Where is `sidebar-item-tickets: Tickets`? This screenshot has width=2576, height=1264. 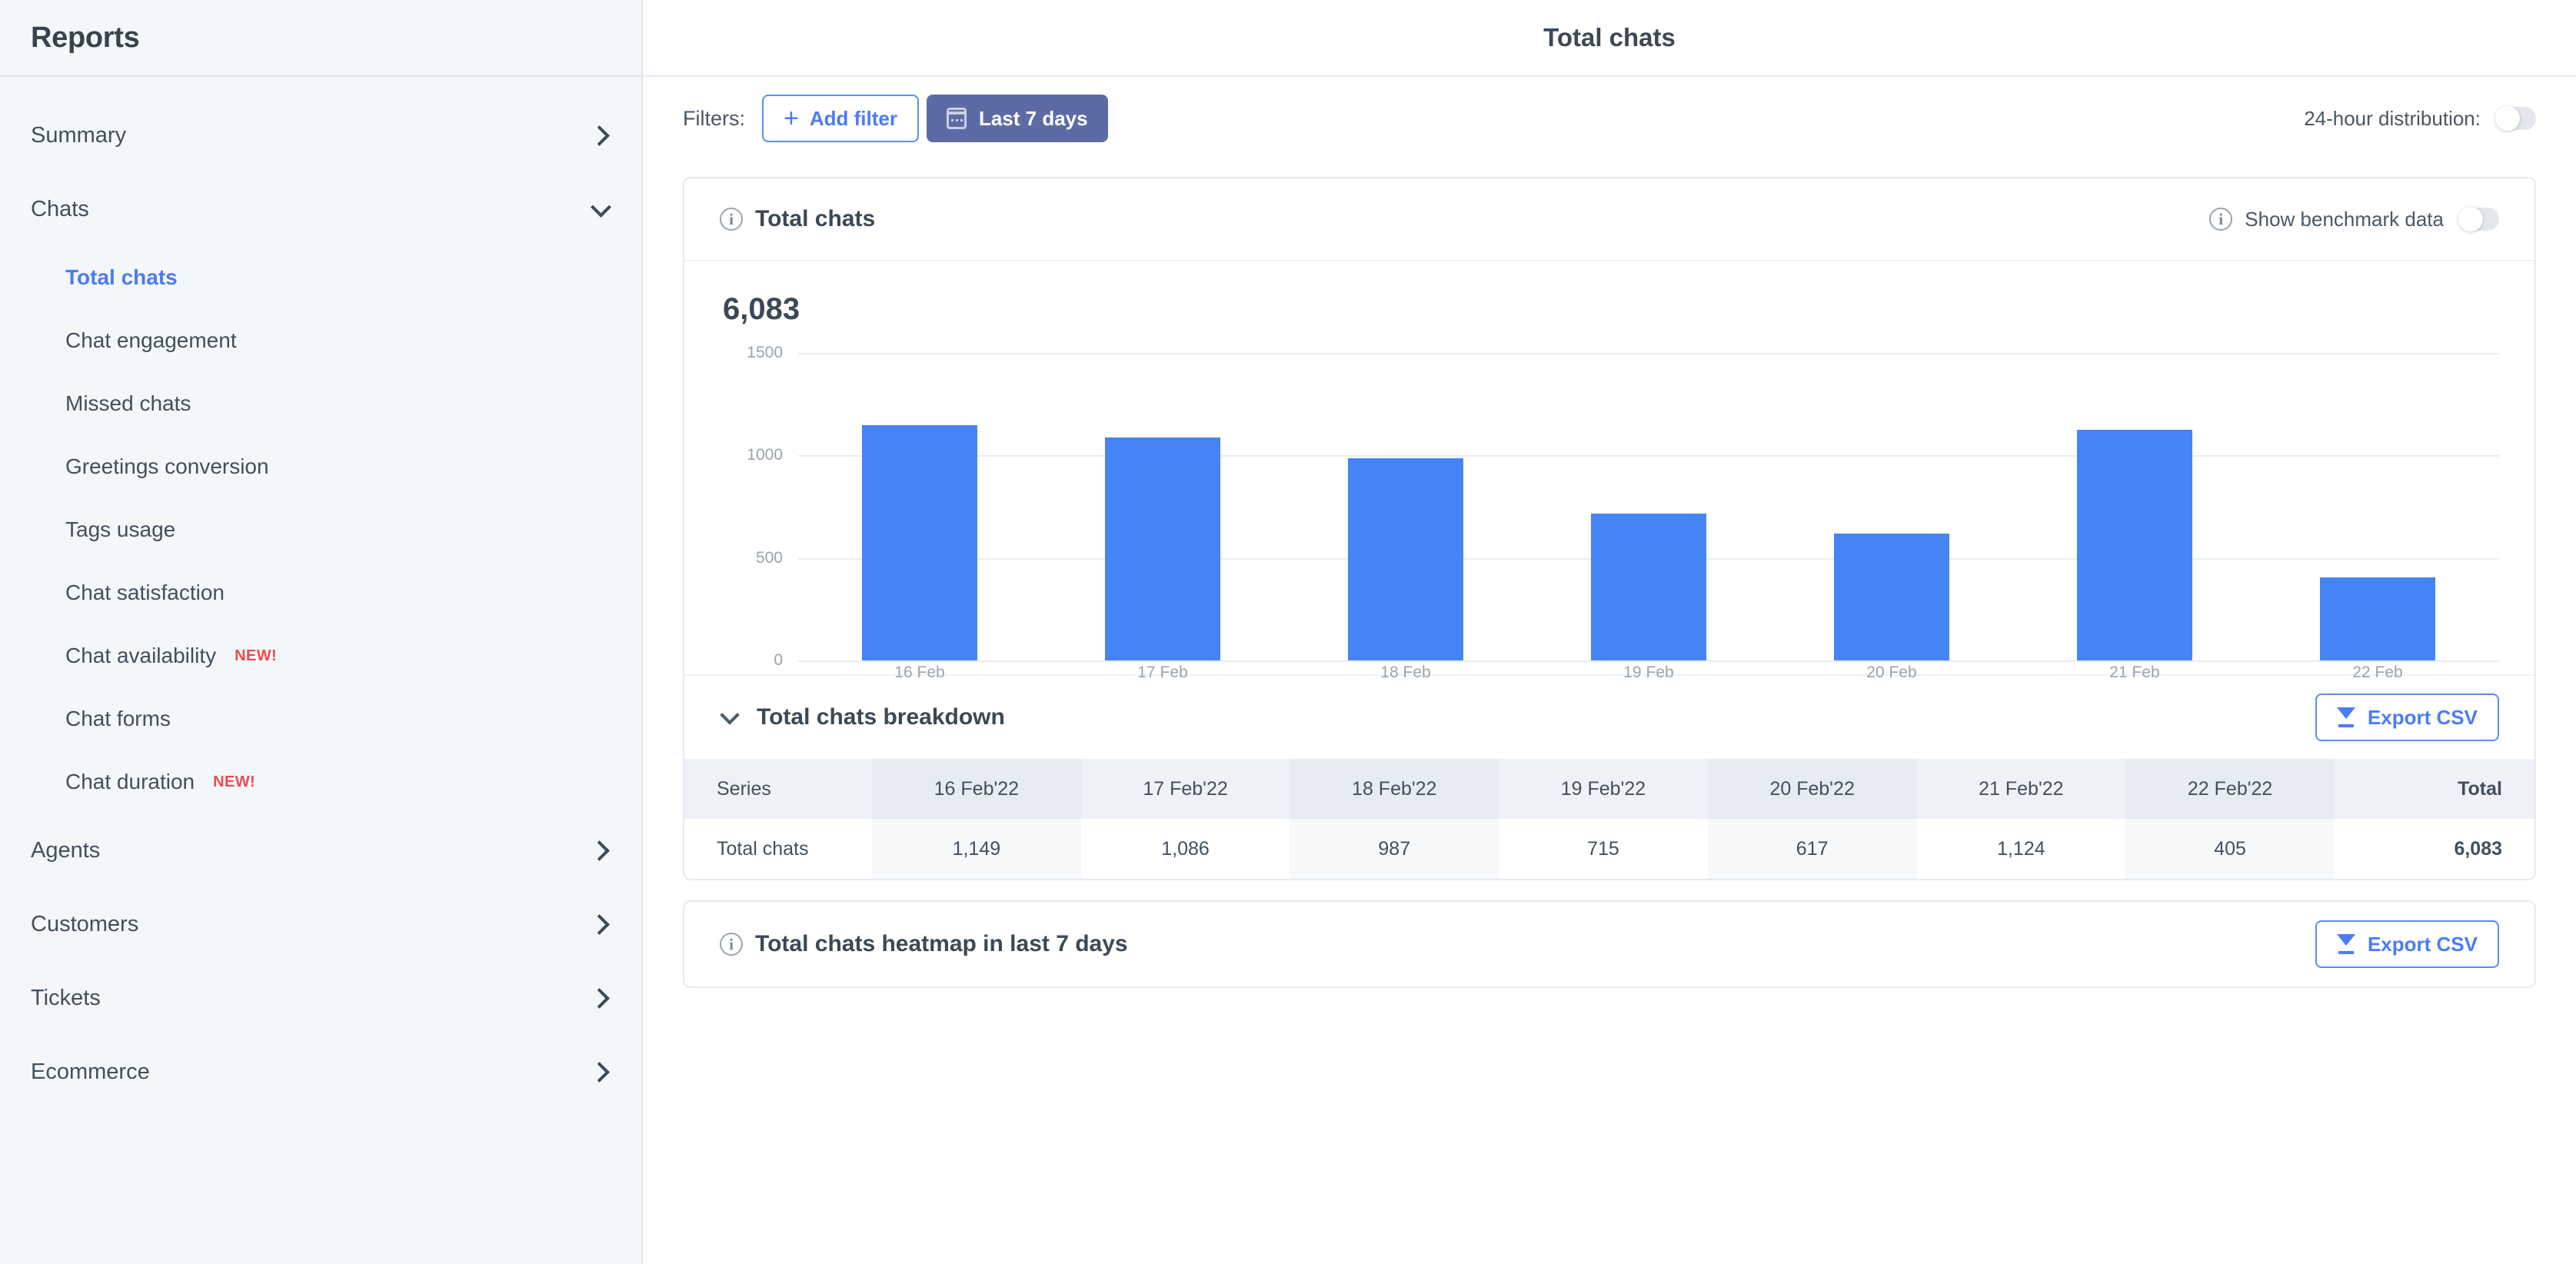
sidebar-item-tickets: Tickets is located at coordinates (320, 998).